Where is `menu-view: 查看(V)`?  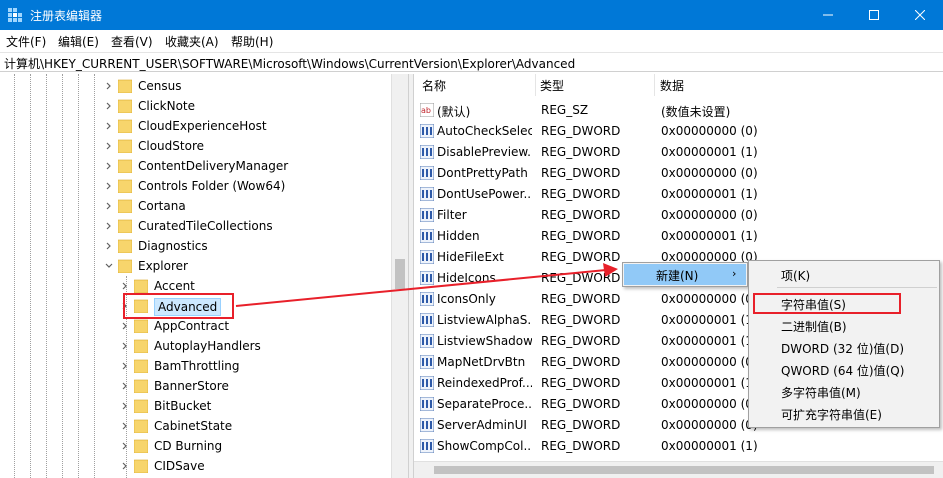 menu-view: 查看(V) is located at coordinates (132, 41).